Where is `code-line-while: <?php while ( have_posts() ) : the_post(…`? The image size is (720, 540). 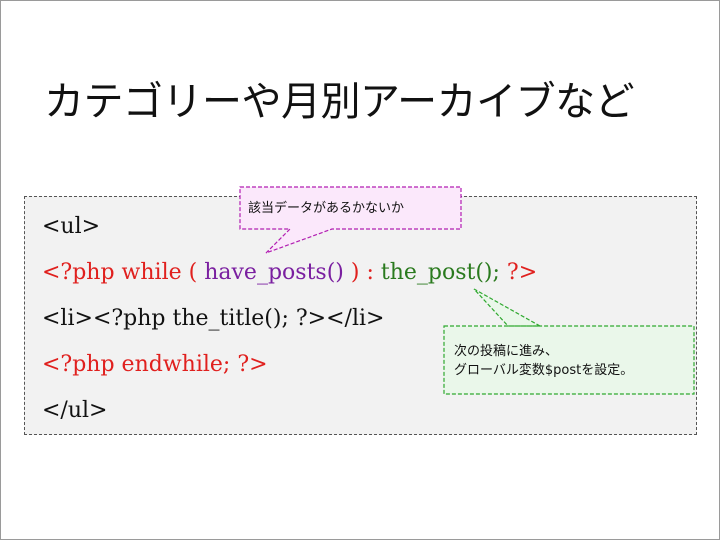 code-line-while: <?php while ( have_posts() ) : the_post(… is located at coordinates (289, 273).